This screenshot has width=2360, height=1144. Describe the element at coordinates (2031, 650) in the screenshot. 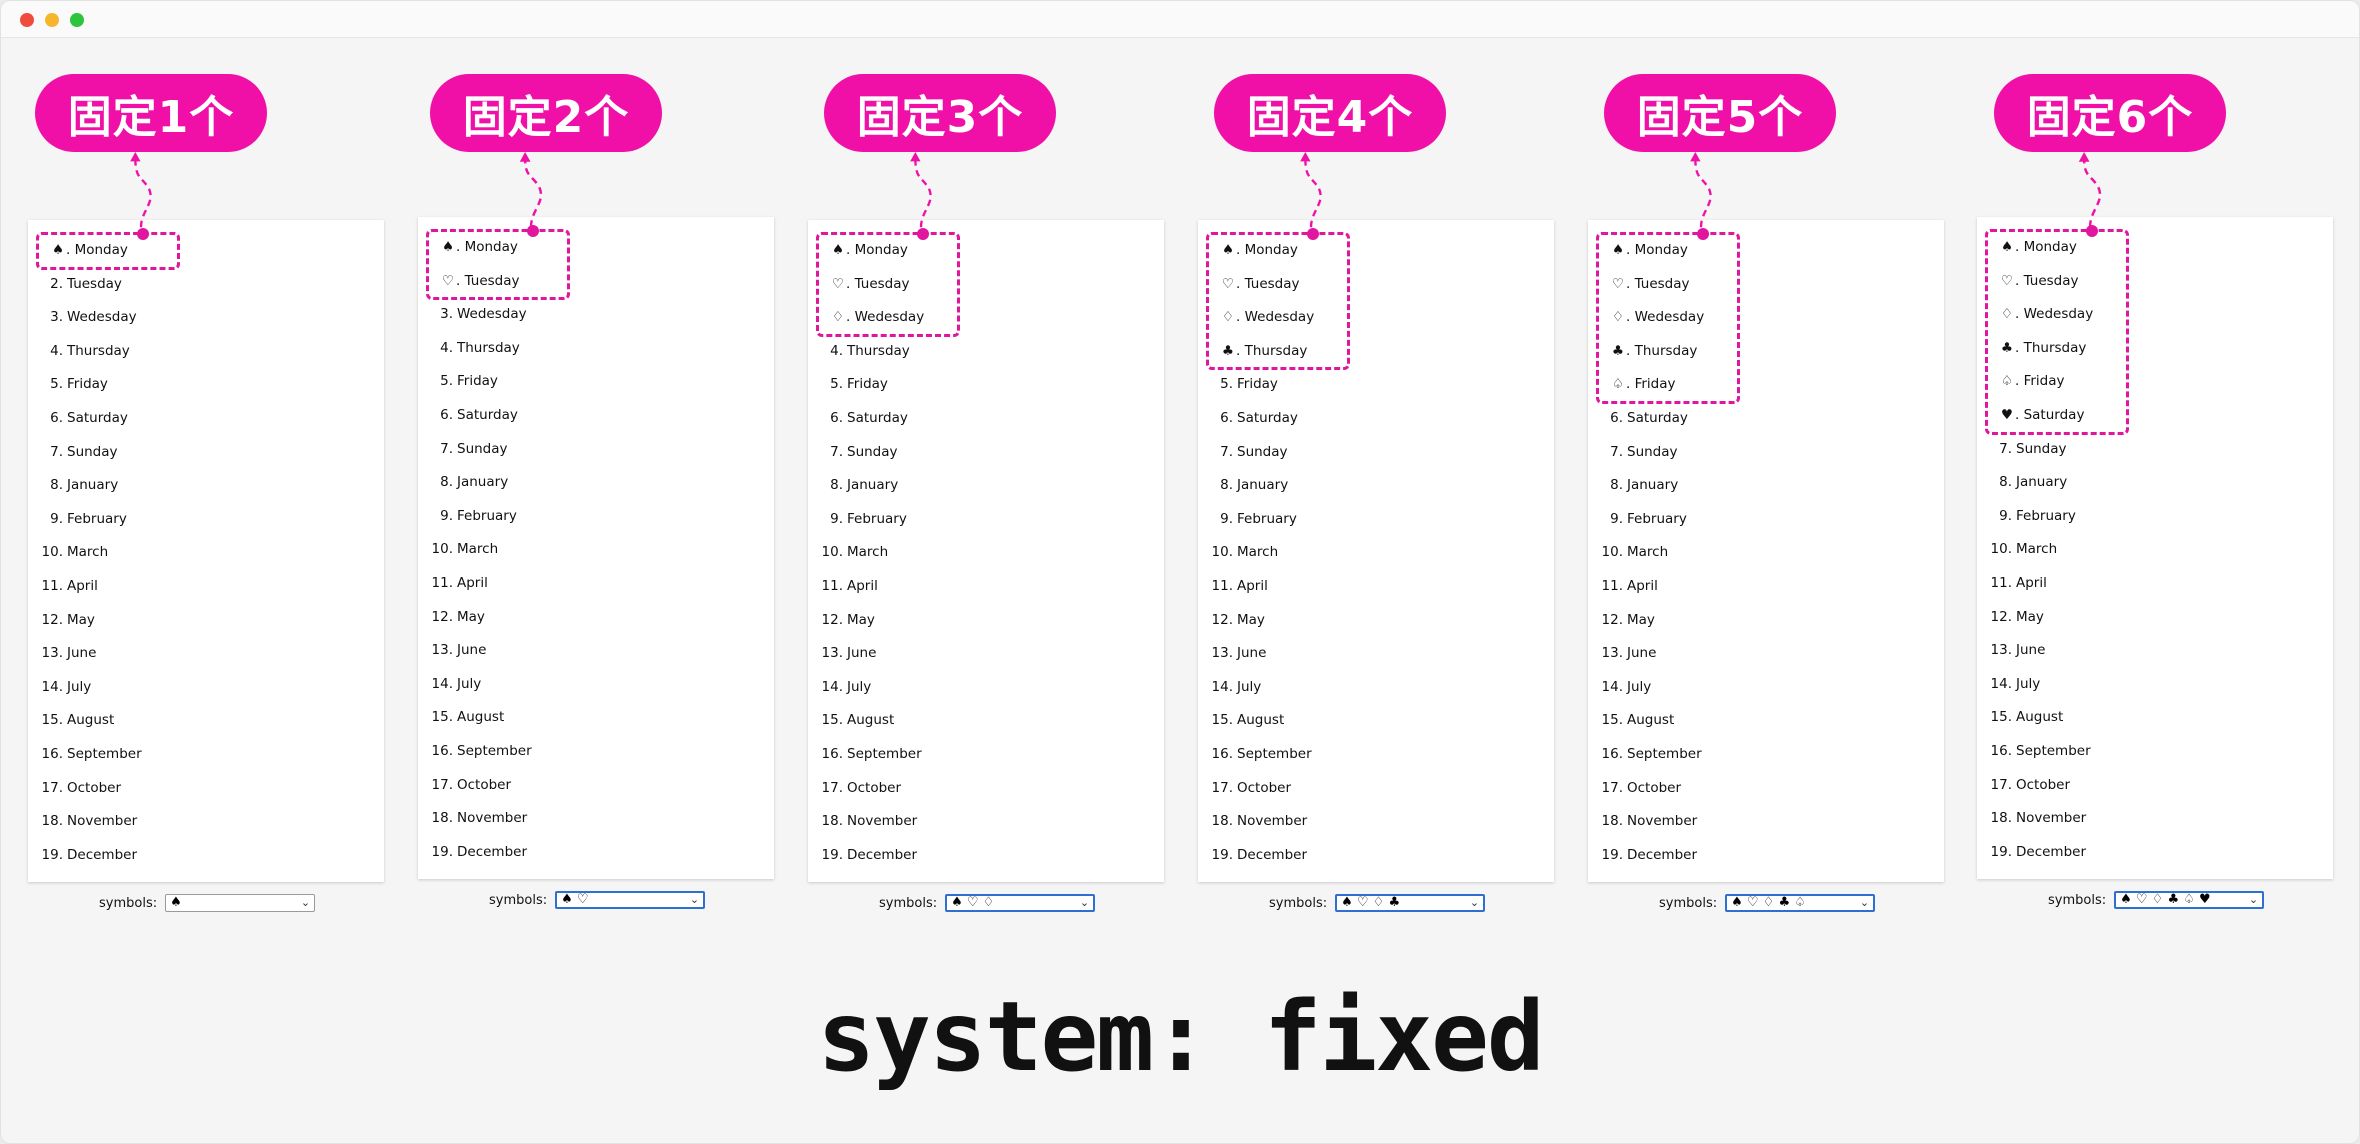

I see `list-item-label: June` at that location.